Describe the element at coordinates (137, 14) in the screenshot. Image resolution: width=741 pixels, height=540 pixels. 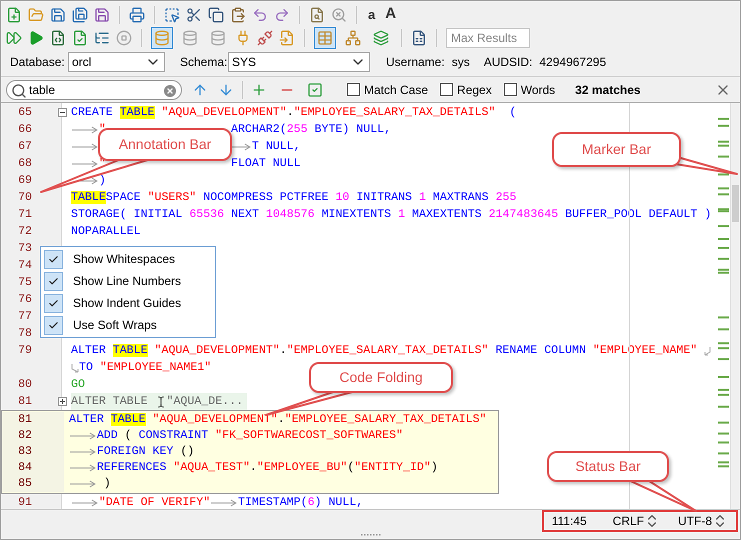
I see `printer-icon` at that location.